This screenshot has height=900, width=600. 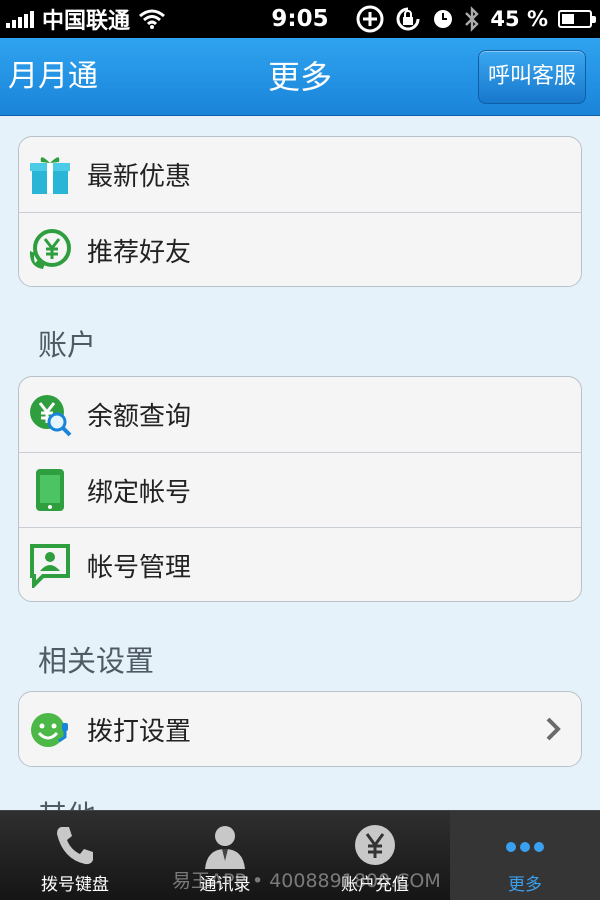 I want to click on tab-label: 更多, so click(x=525, y=885).